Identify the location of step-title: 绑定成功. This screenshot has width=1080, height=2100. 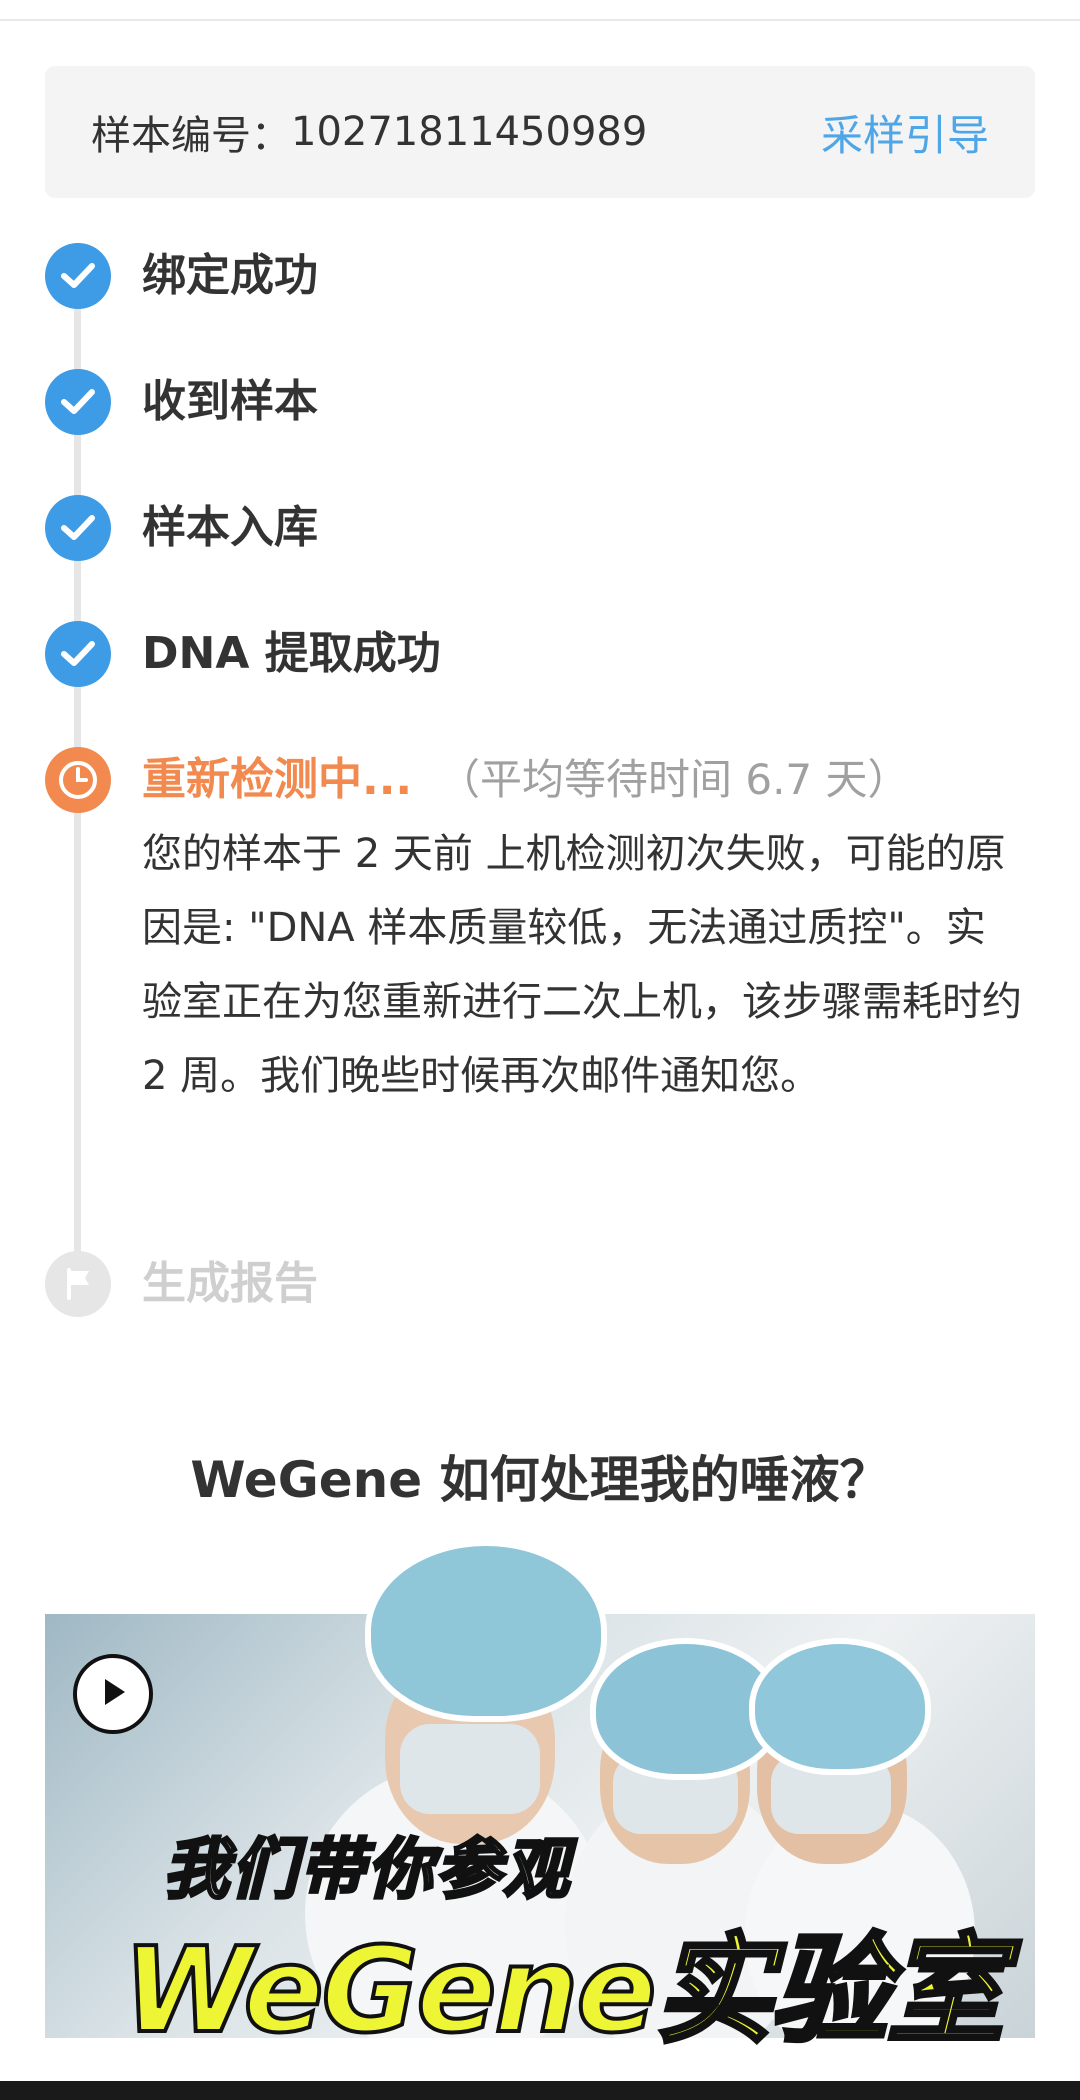
(230, 275).